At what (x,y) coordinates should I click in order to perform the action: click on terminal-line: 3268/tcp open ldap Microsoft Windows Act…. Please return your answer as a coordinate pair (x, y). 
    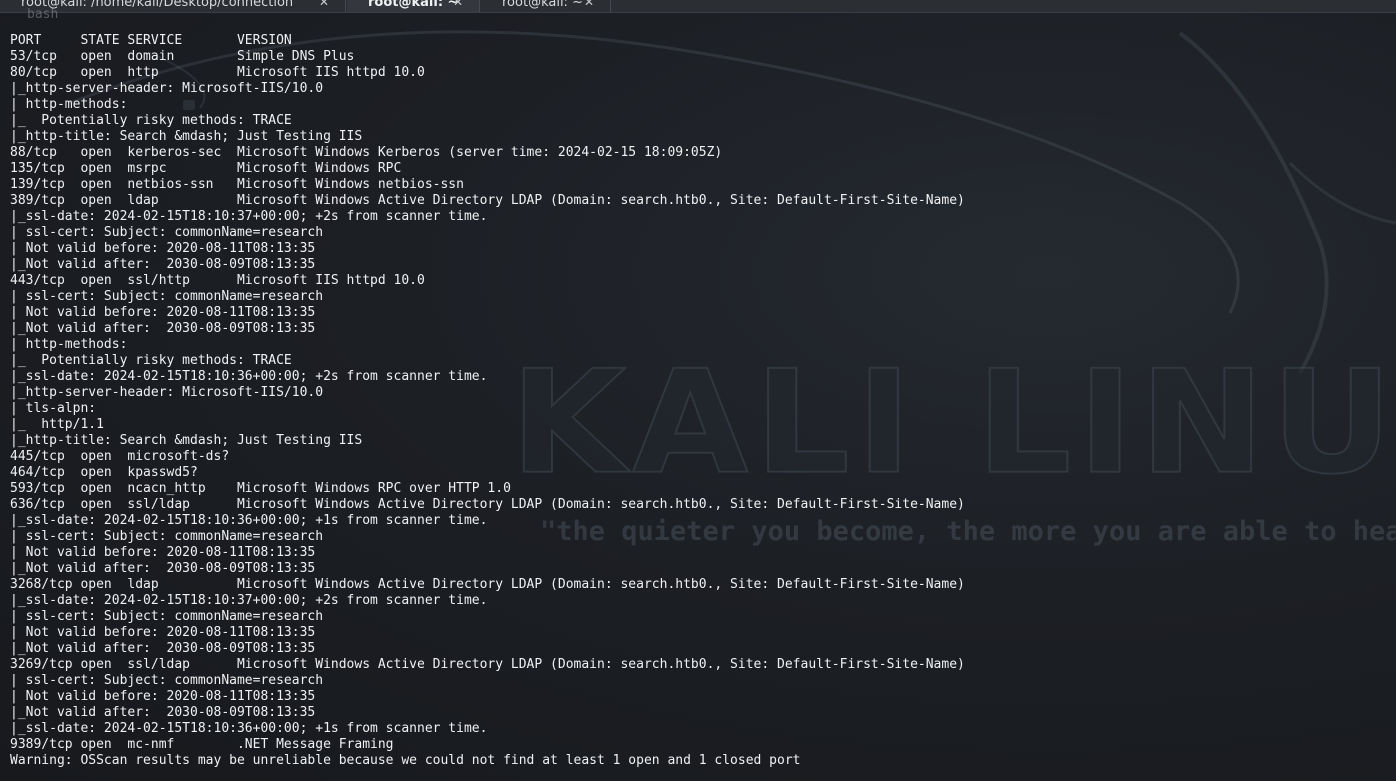
    Looking at the image, I should click on (487, 584).